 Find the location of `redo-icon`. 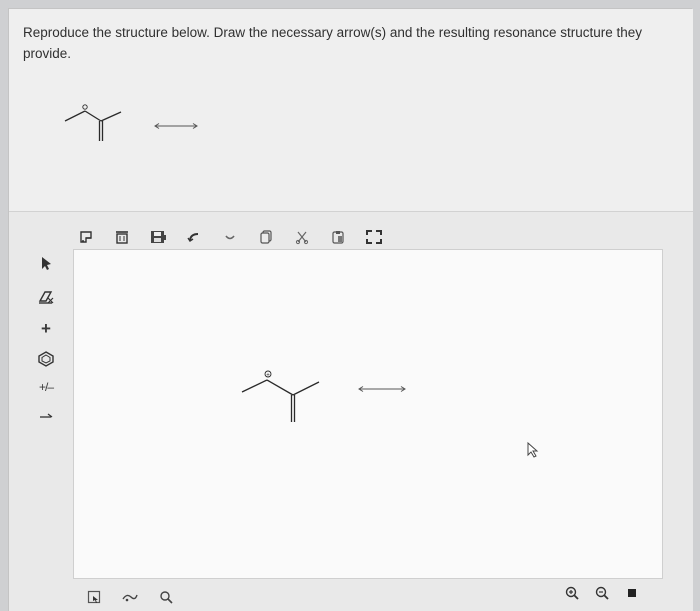

redo-icon is located at coordinates (230, 237).